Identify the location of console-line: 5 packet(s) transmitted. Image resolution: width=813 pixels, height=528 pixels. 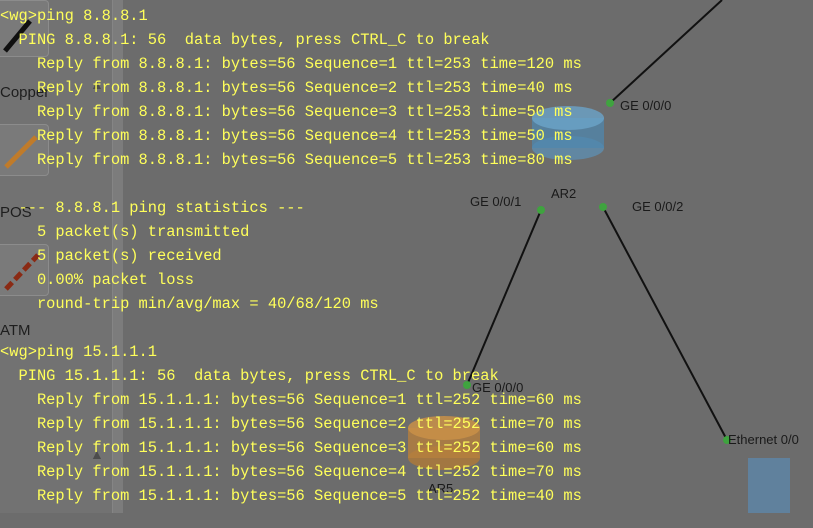
(125, 232).